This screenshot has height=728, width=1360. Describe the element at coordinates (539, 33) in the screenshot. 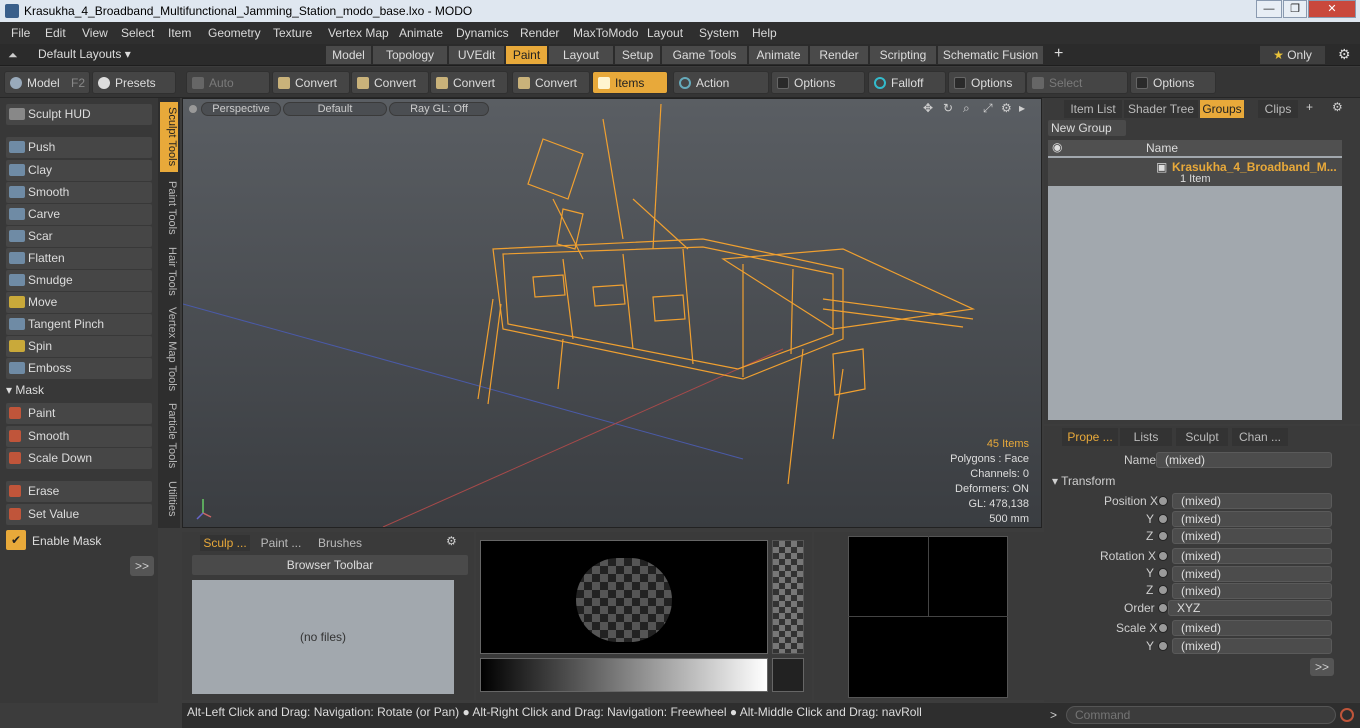

I see `menu-render: Render` at that location.